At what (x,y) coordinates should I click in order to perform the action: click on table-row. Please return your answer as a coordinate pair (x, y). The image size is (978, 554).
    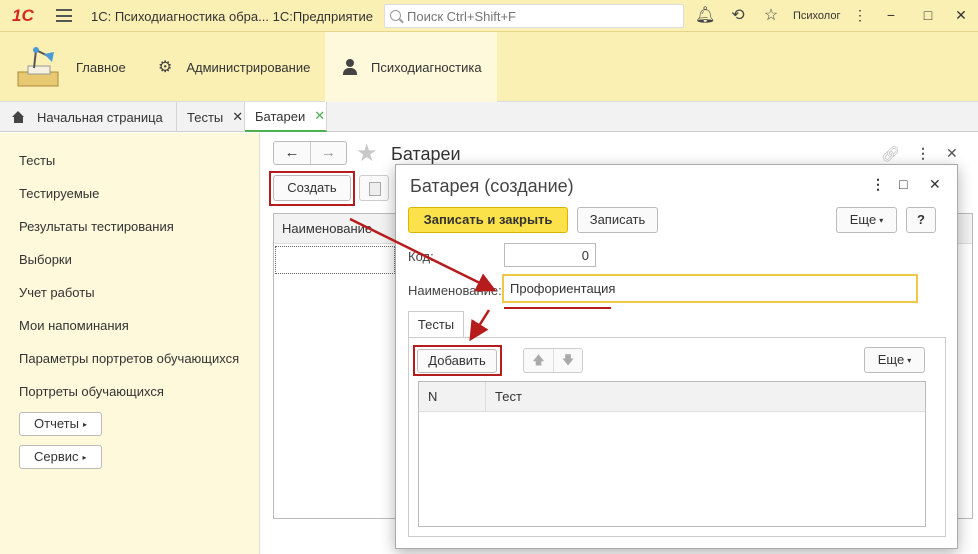
    Looking at the image, I should click on (335, 260).